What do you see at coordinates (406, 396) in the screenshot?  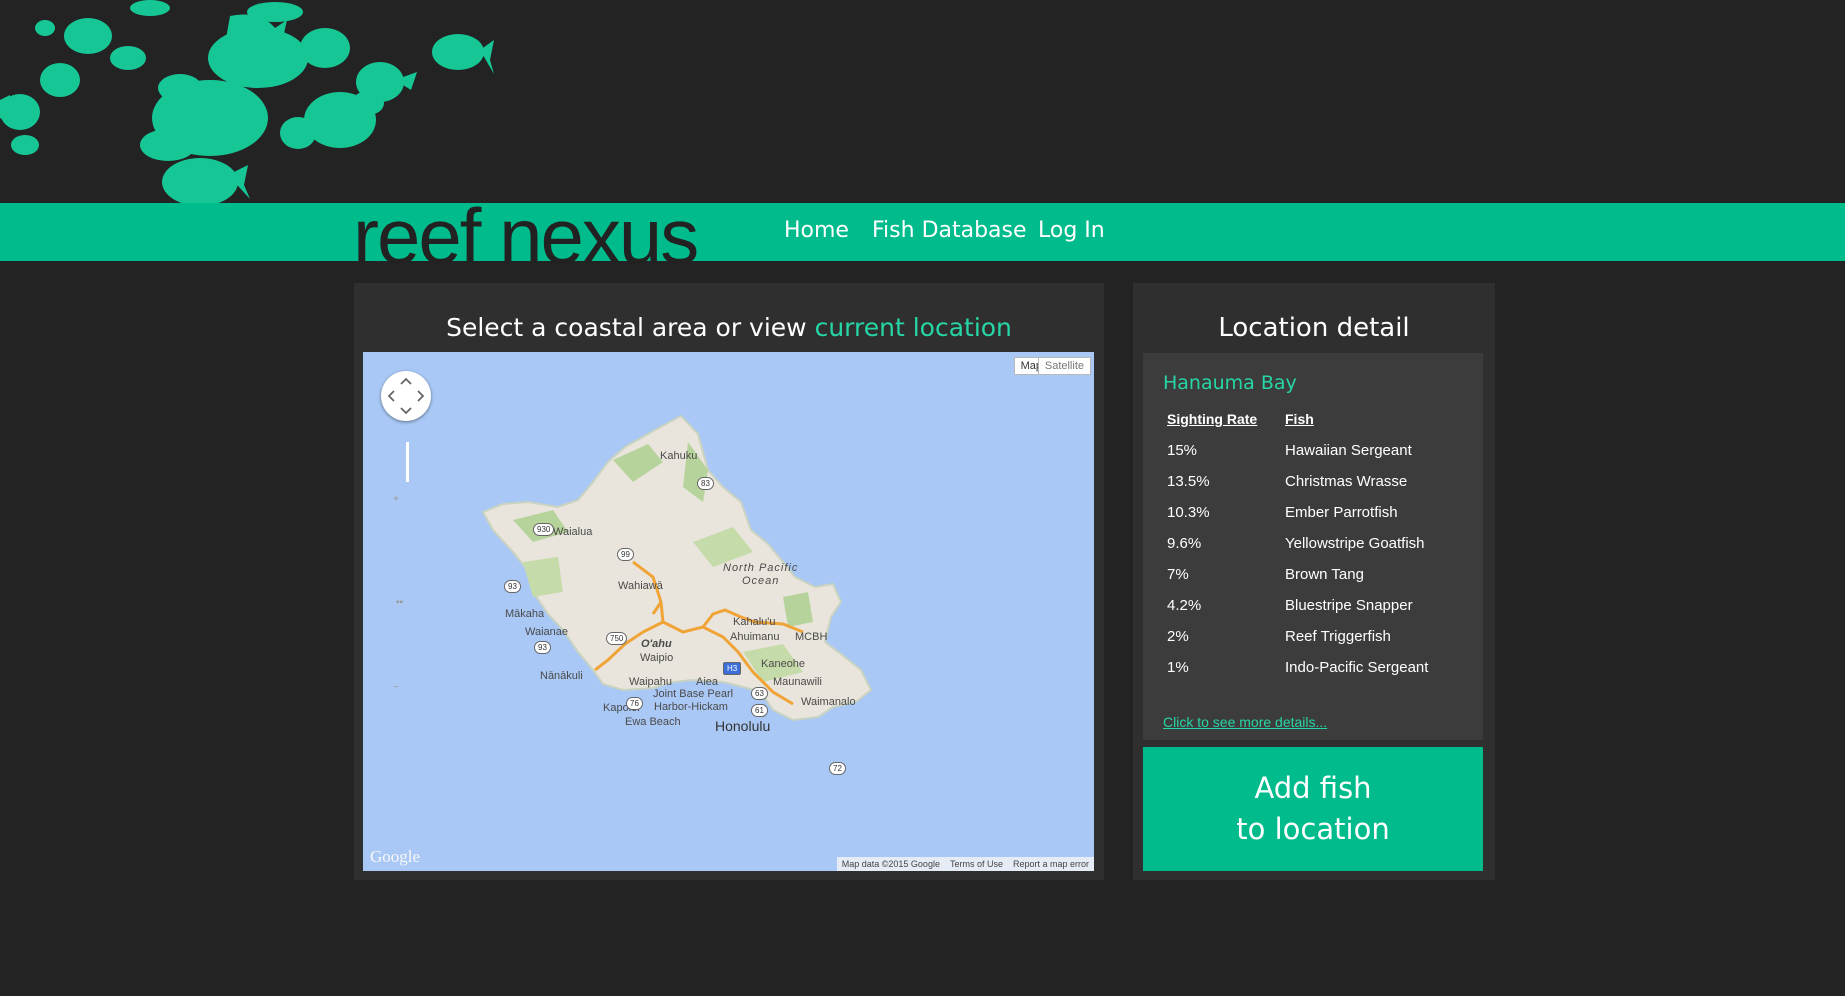 I see `pan-control-icon` at bounding box center [406, 396].